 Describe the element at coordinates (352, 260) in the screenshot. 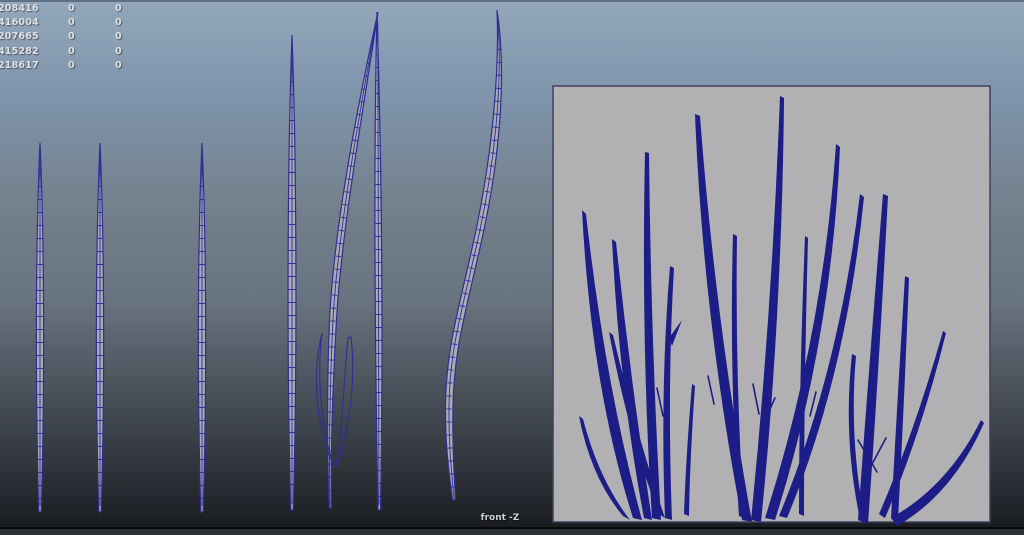

I see `wireframe-grass-blade-6-curved` at that location.